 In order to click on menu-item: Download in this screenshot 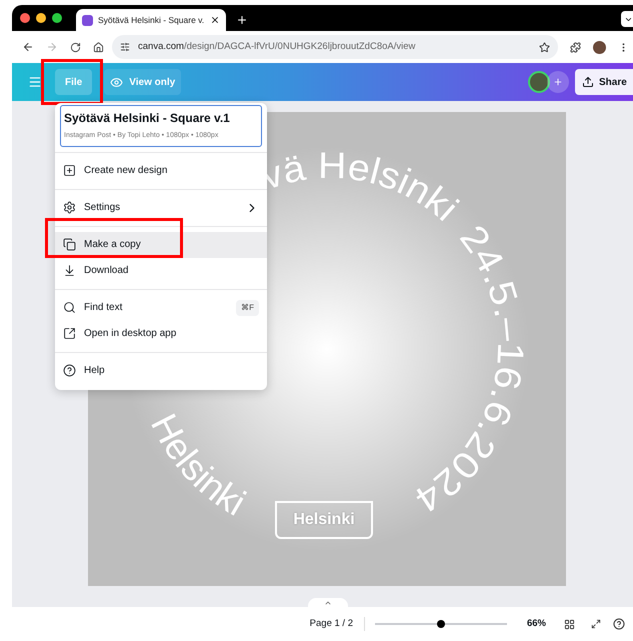, I will do `click(161, 271)`.